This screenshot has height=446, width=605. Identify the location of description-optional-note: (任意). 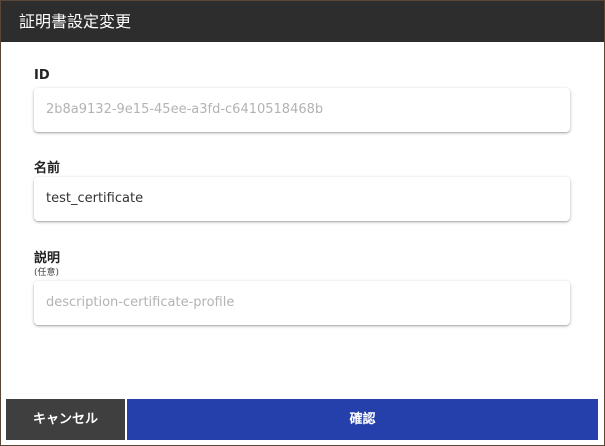
(47, 273).